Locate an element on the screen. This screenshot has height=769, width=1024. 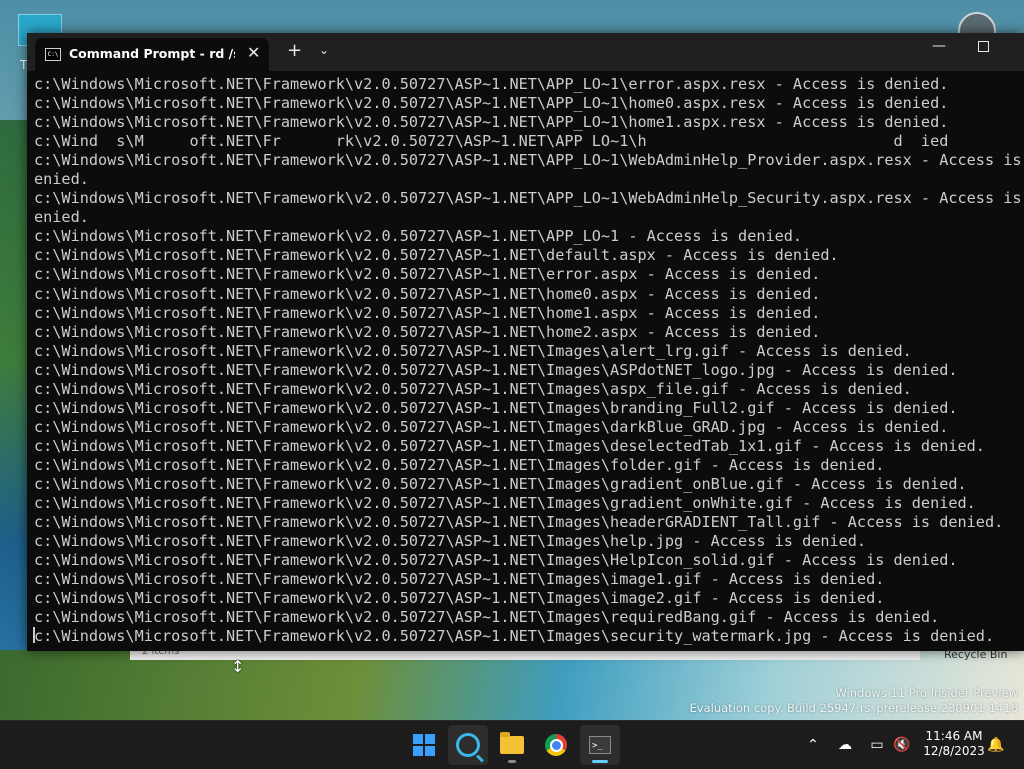
file-explorer-icon is located at coordinates (512, 743).